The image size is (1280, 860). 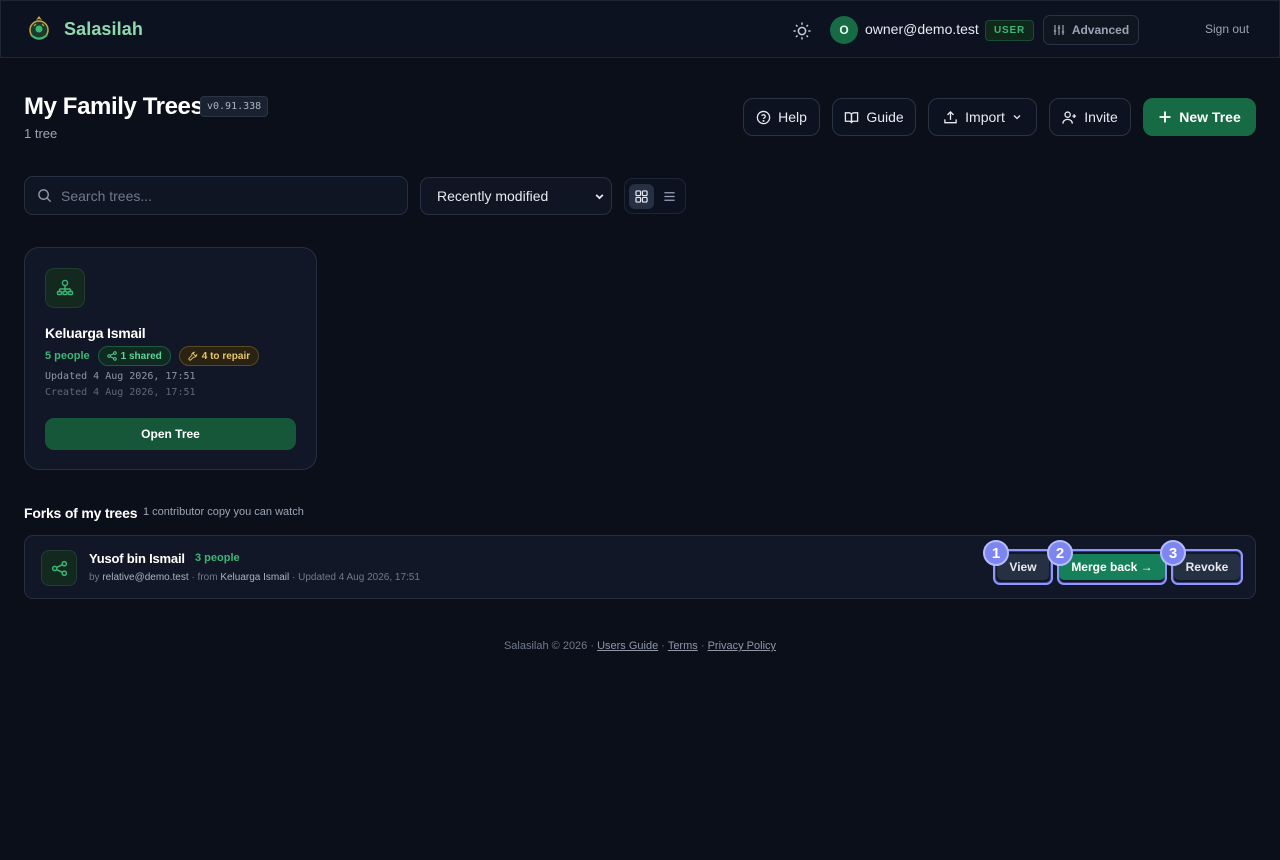 I want to click on grid-icon, so click(x=641, y=196).